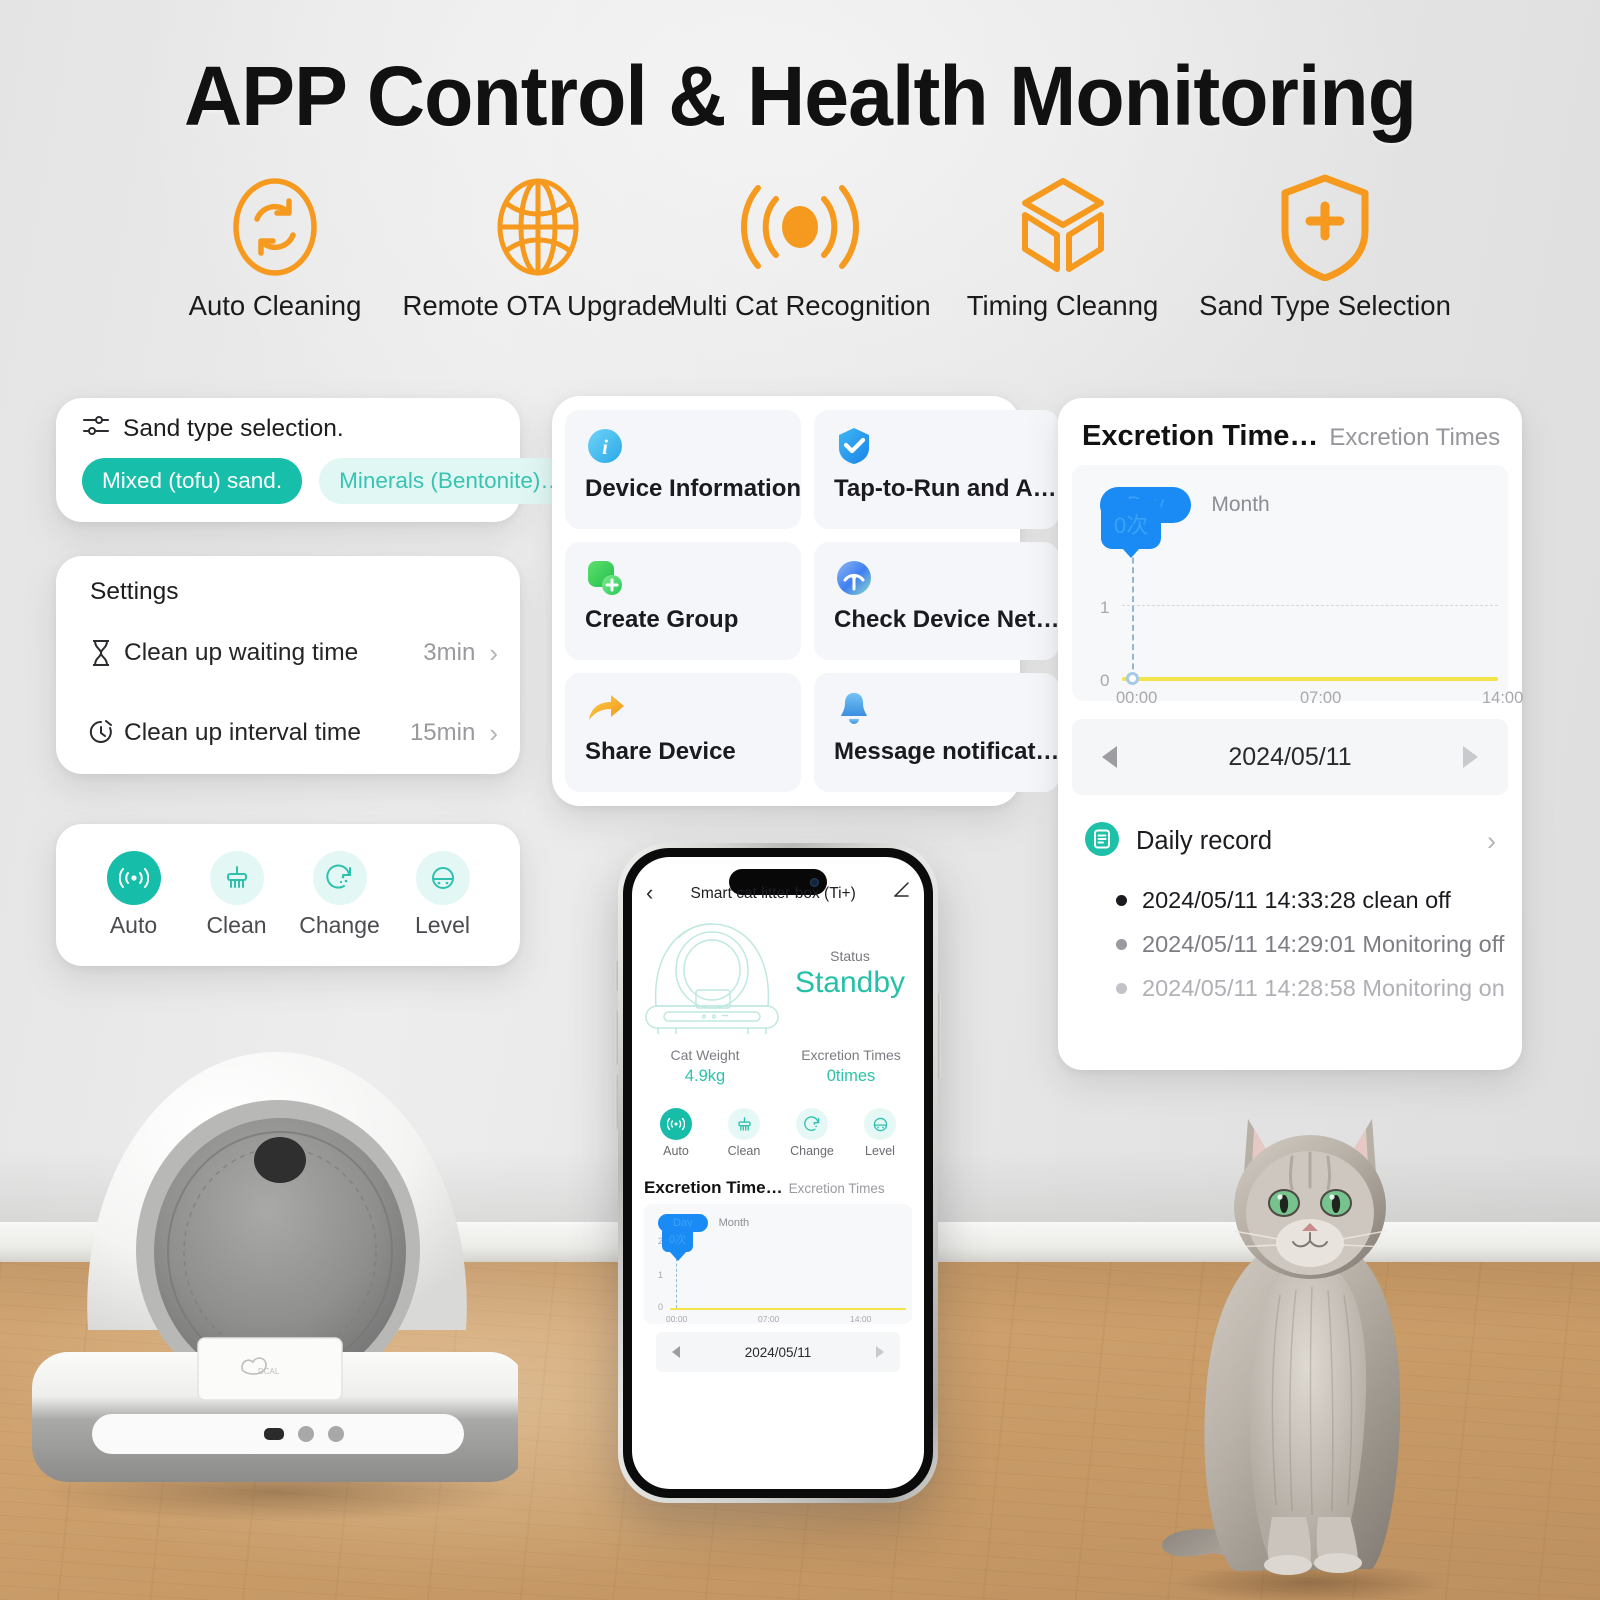  Describe the element at coordinates (851, 1055) in the screenshot. I see `stat-key: Excretion Times` at that location.